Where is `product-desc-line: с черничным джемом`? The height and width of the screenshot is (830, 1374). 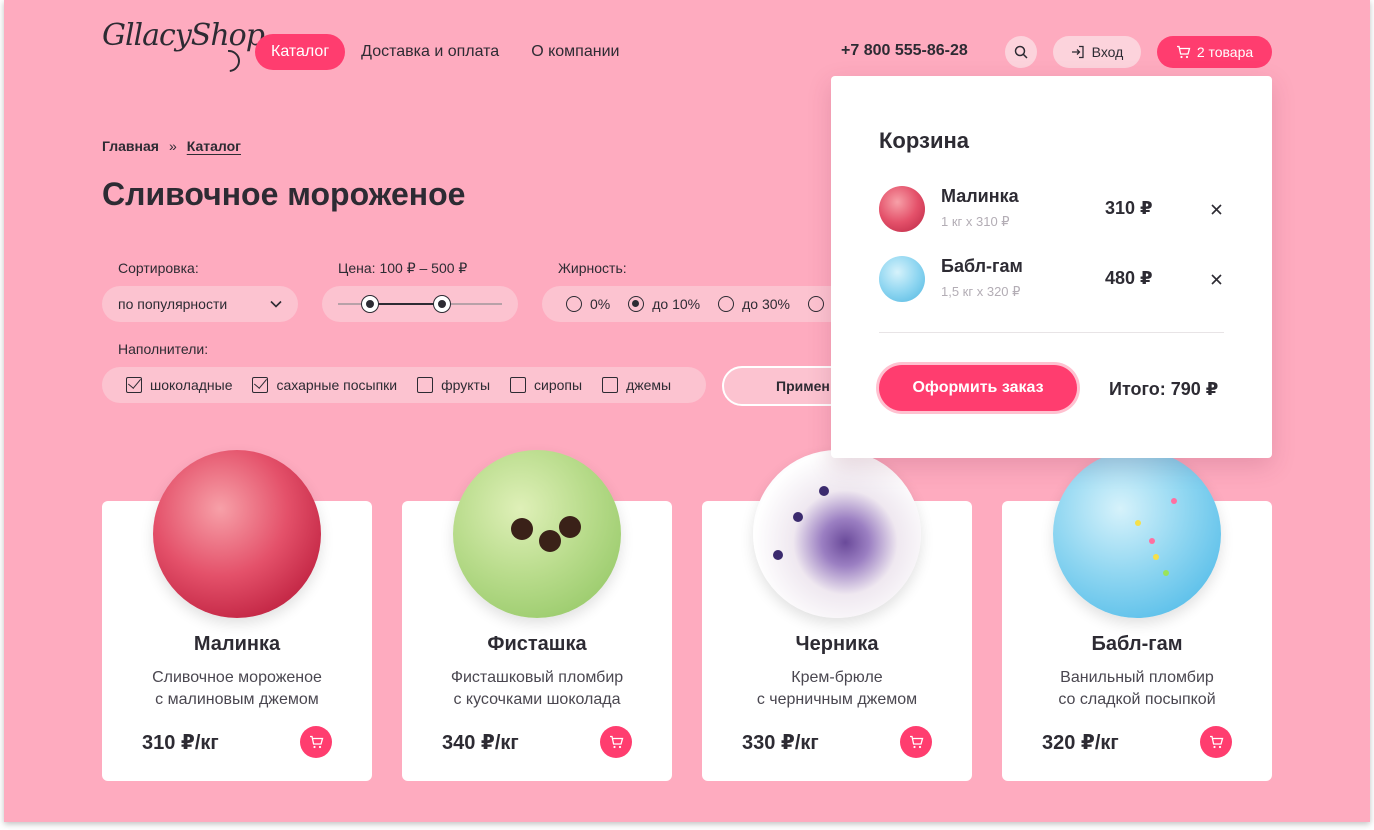 product-desc-line: с черничным джемом is located at coordinates (837, 699).